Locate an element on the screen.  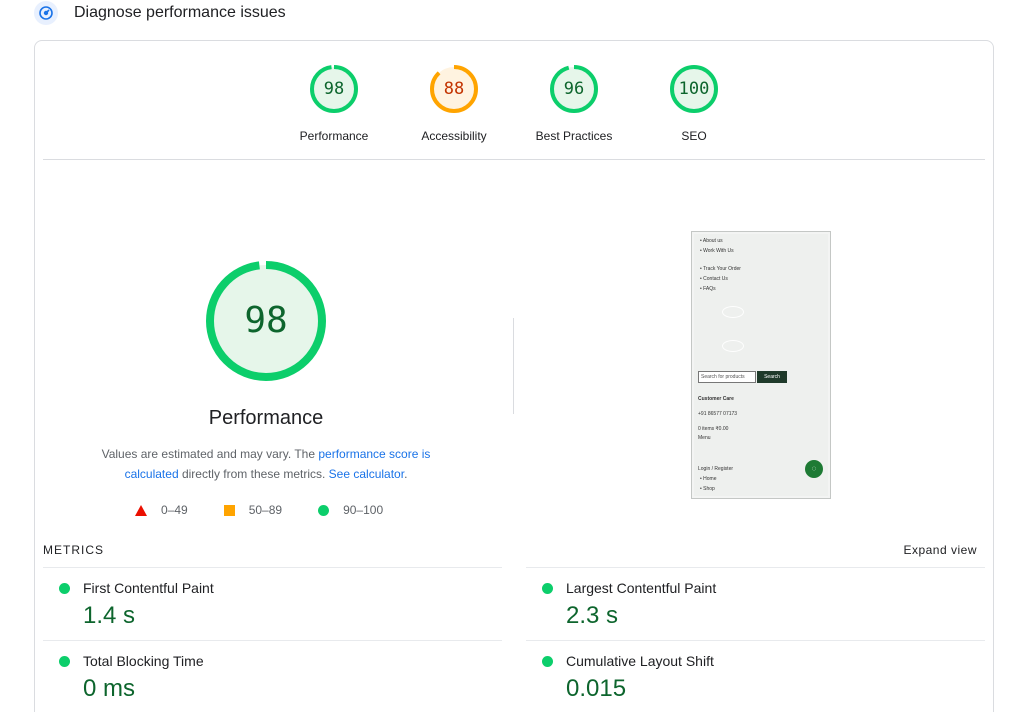
gauge-accessibility: 88 Accessibility is located at coordinates (454, 103).